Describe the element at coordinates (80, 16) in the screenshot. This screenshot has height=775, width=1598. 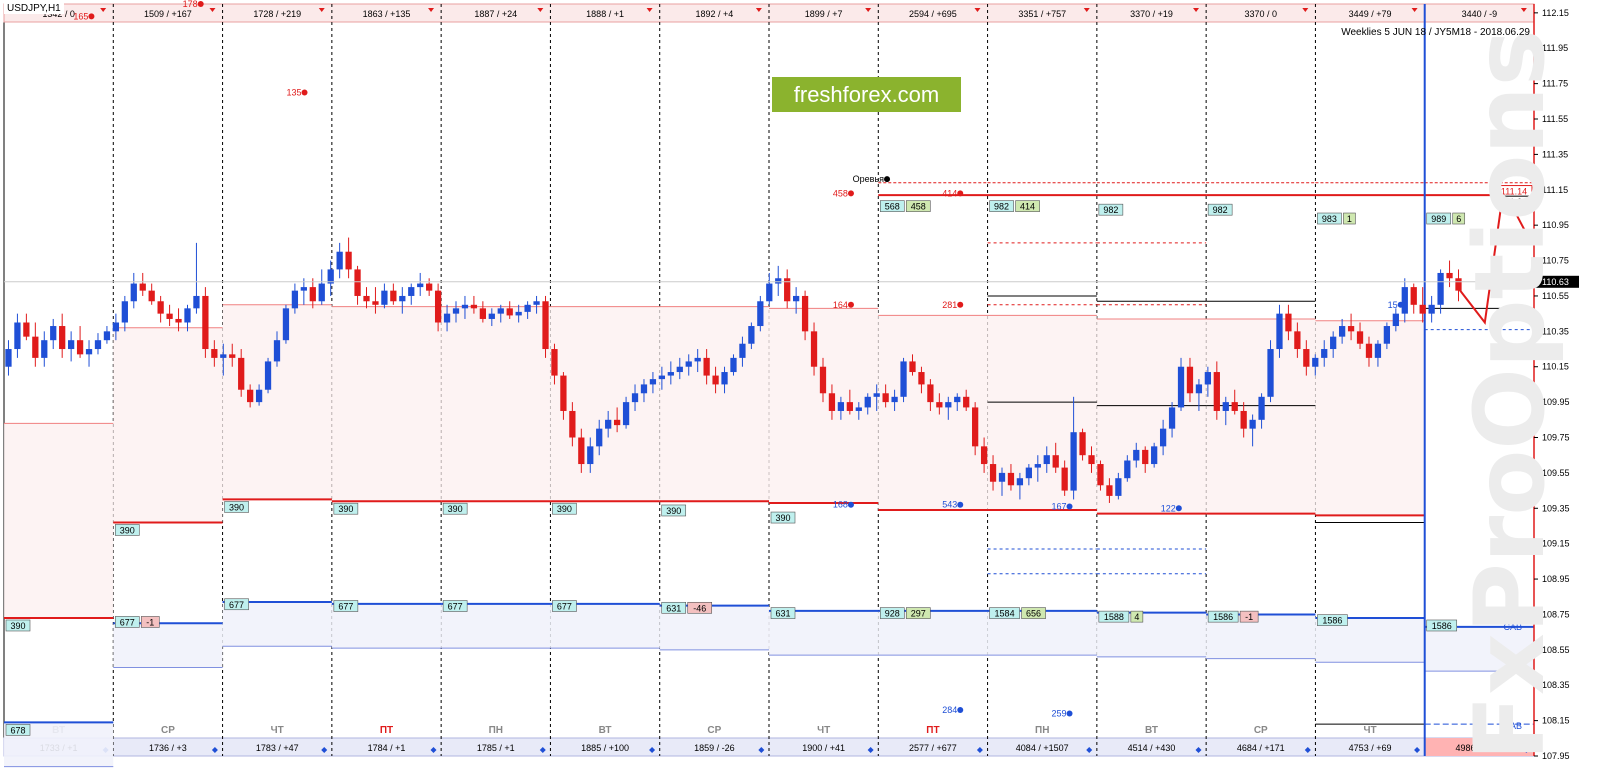
I see `annotation-label: 165` at that location.